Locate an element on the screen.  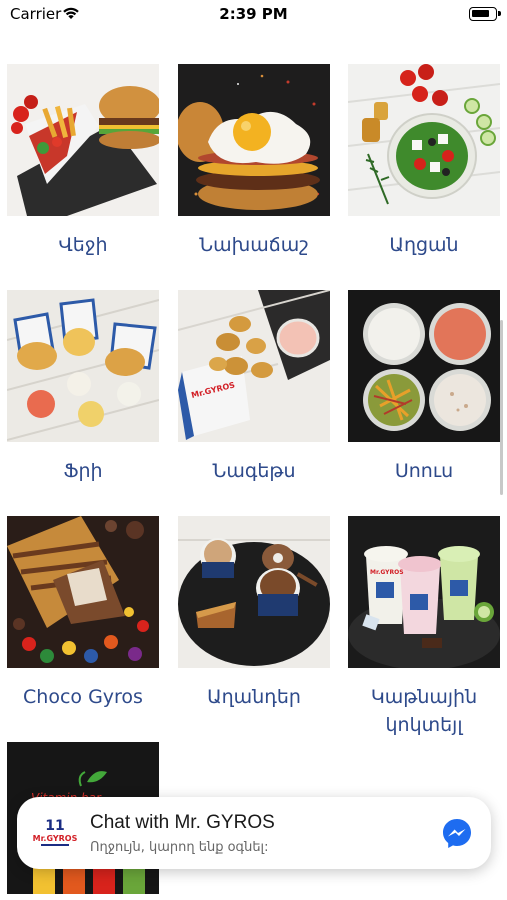
menu-item-salad: Աղցան is located at coordinates (424, 161).